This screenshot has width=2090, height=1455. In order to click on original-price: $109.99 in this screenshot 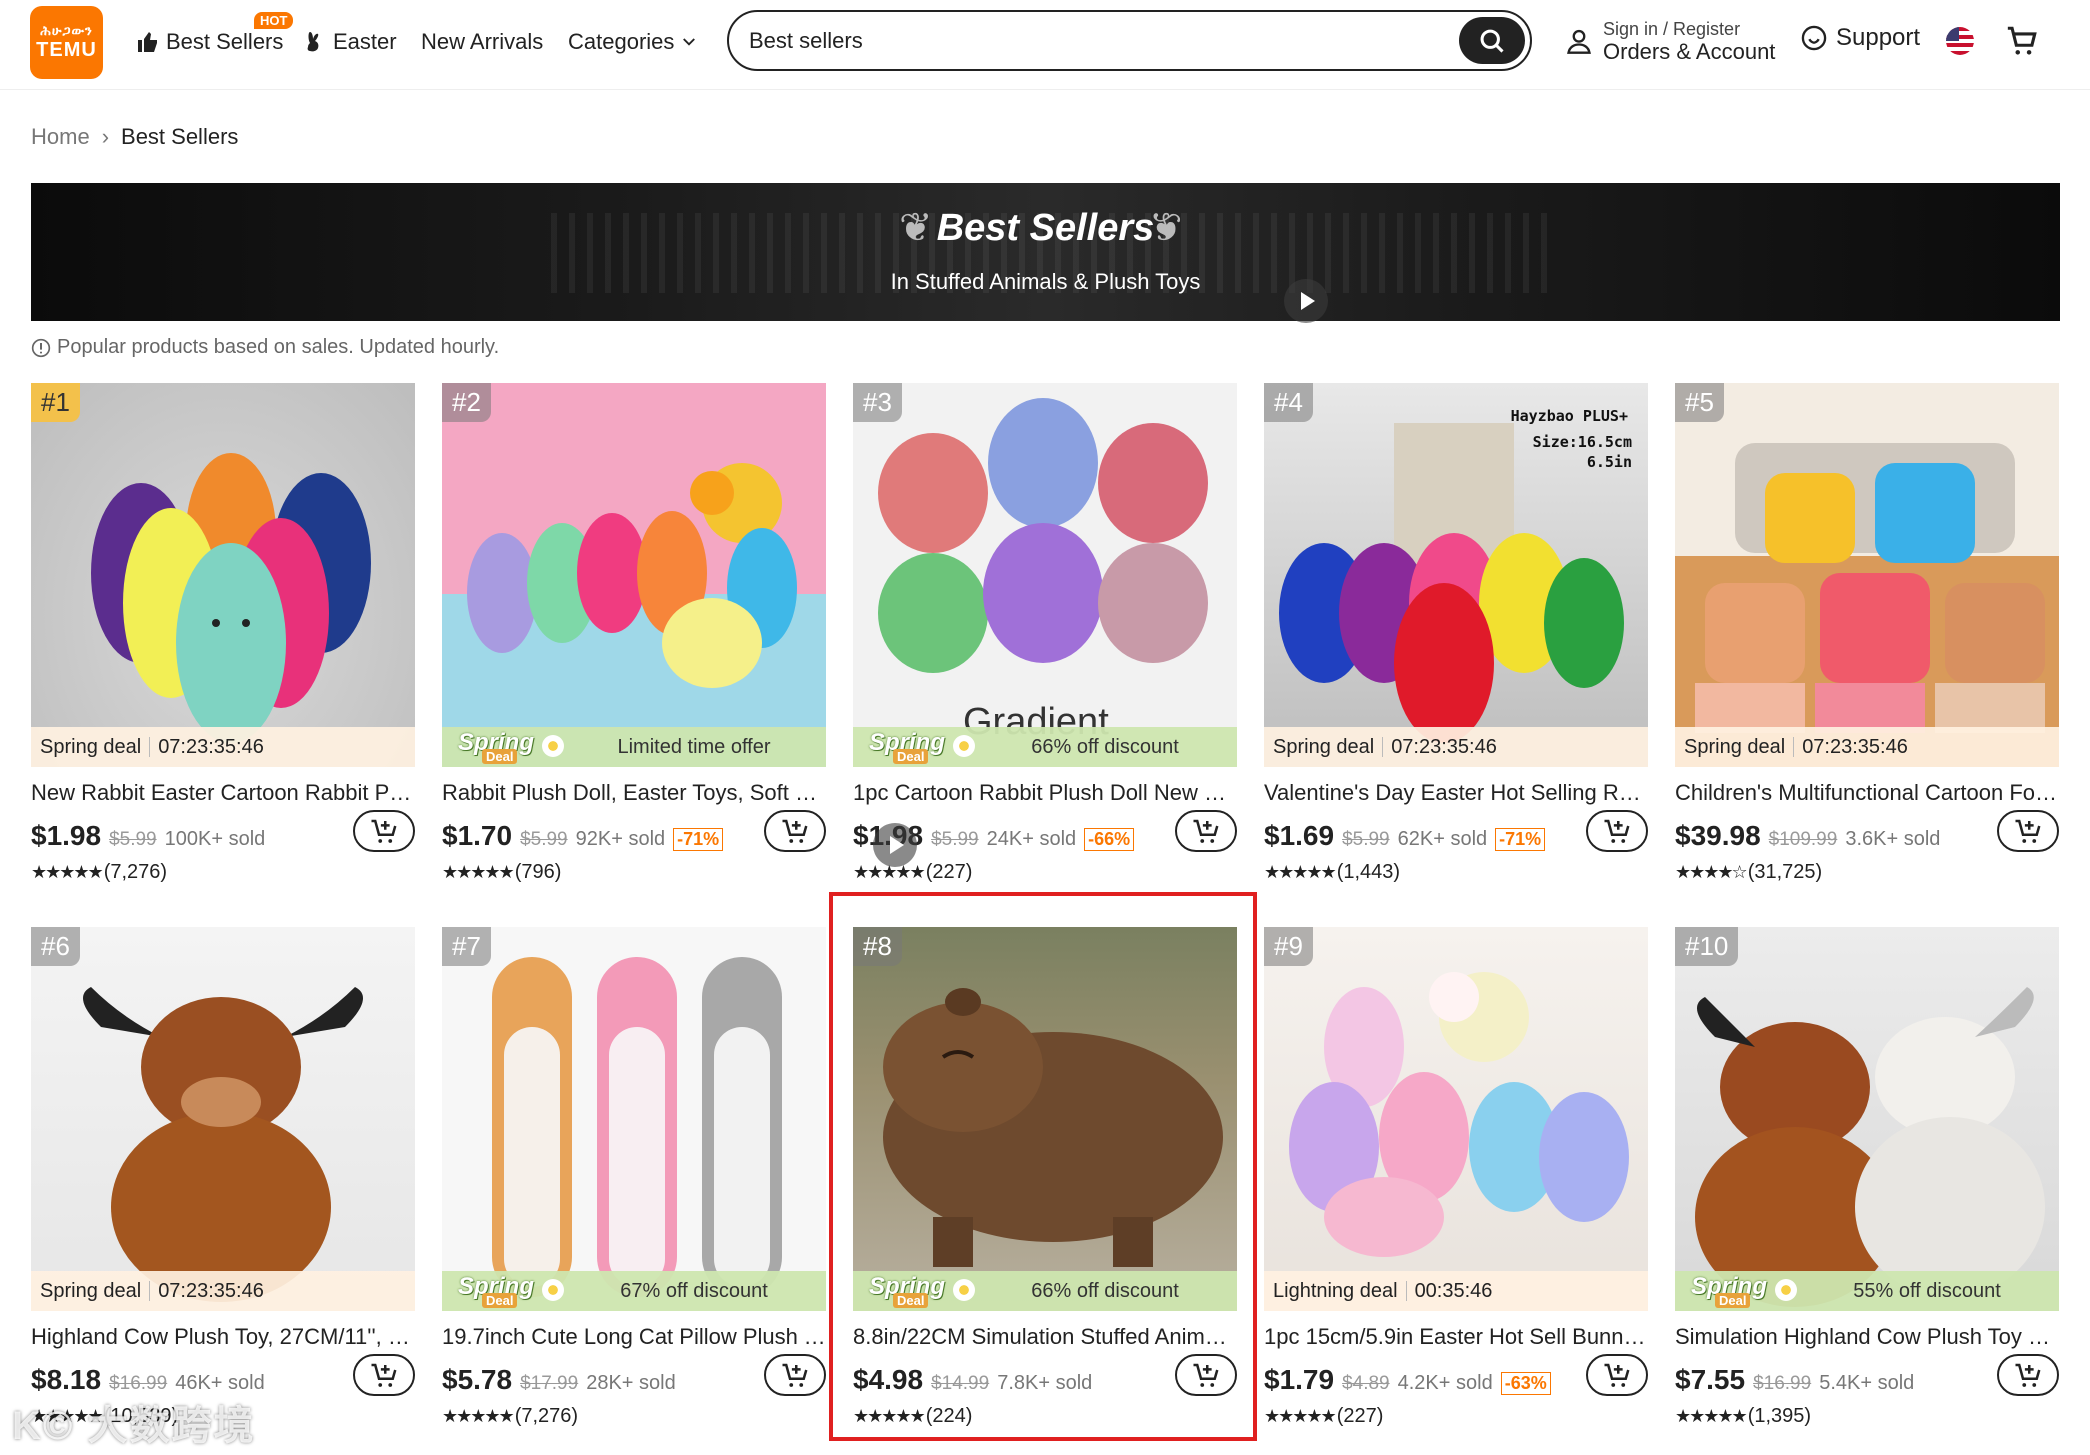, I will do `click(1803, 839)`.